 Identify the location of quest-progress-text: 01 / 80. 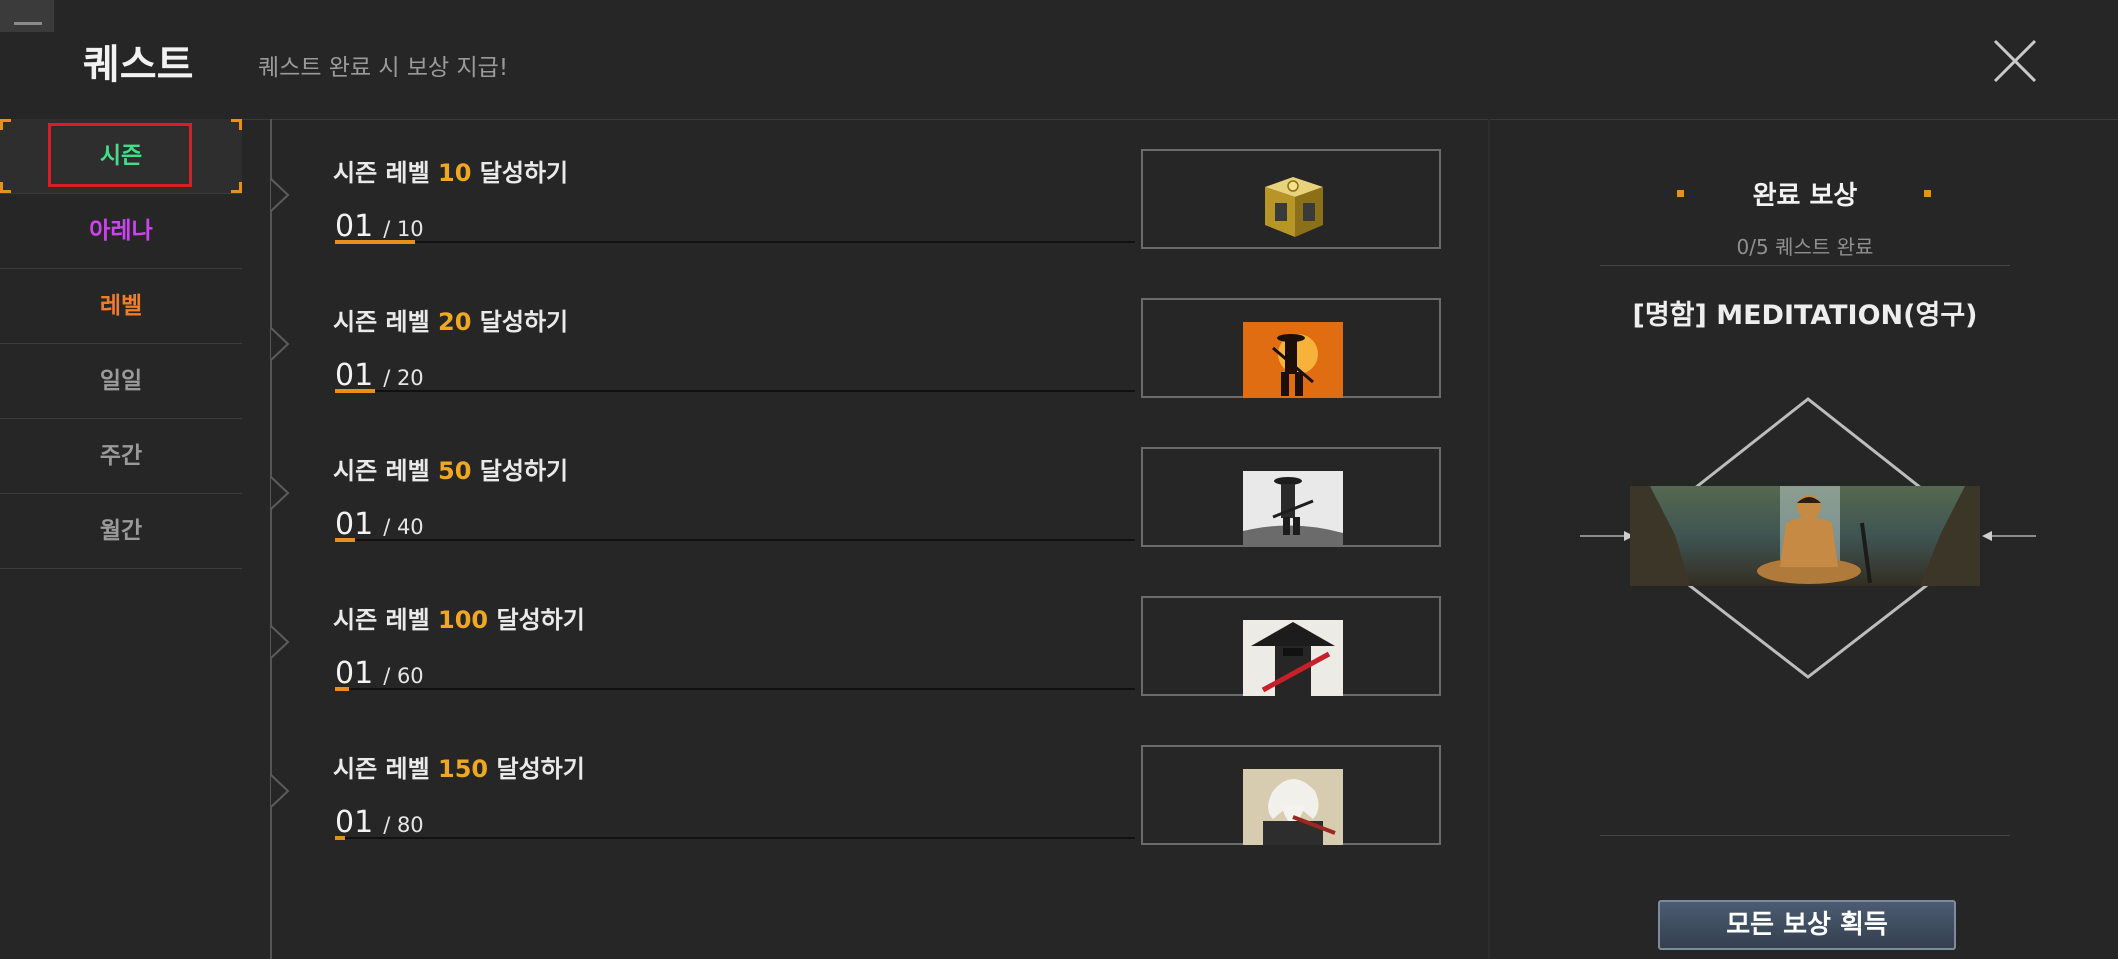
(379, 822).